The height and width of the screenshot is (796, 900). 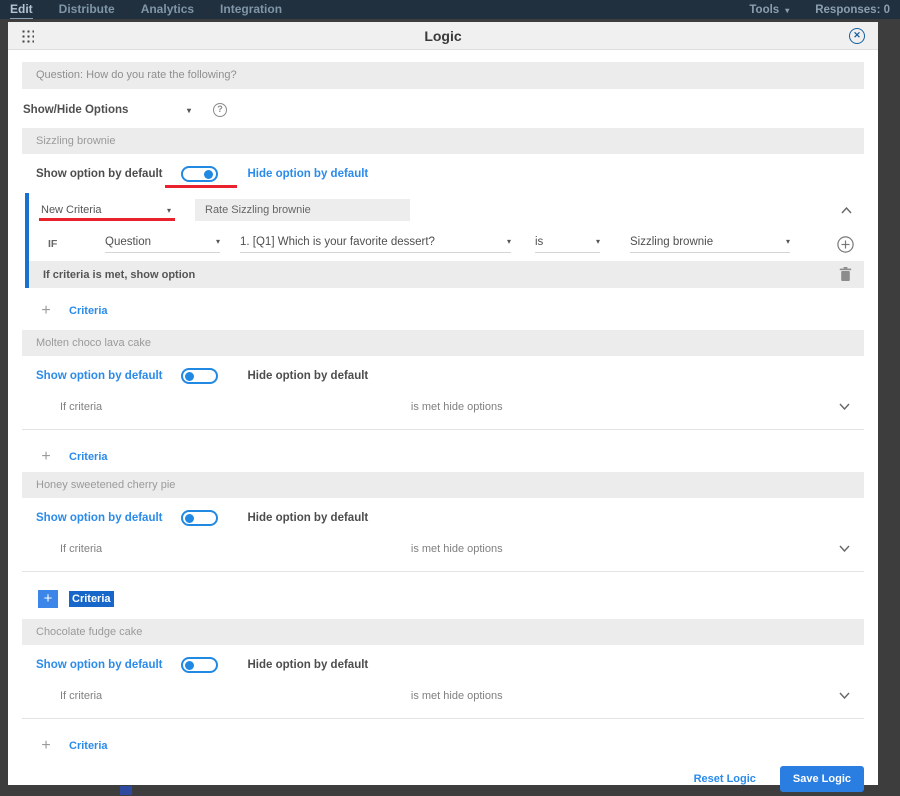 I want to click on criteria-question-dropdown: 1. [Q1] Which is your favorite dessert? ▾, so click(x=375, y=244).